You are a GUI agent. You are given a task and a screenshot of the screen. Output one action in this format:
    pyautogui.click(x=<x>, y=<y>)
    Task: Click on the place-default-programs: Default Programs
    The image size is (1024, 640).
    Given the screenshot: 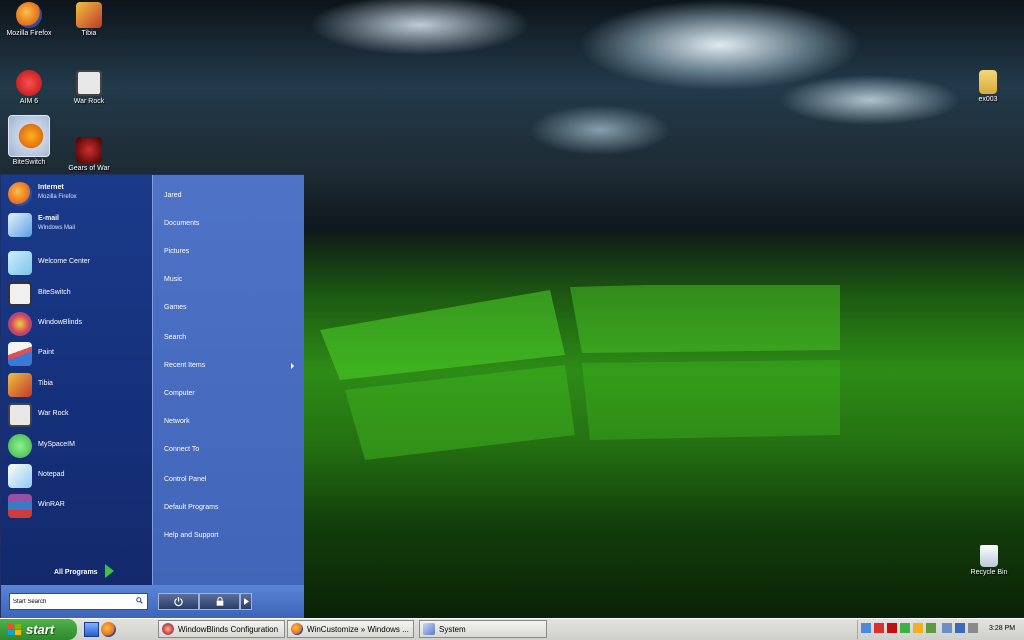 What is the action you would take?
    pyautogui.click(x=191, y=507)
    